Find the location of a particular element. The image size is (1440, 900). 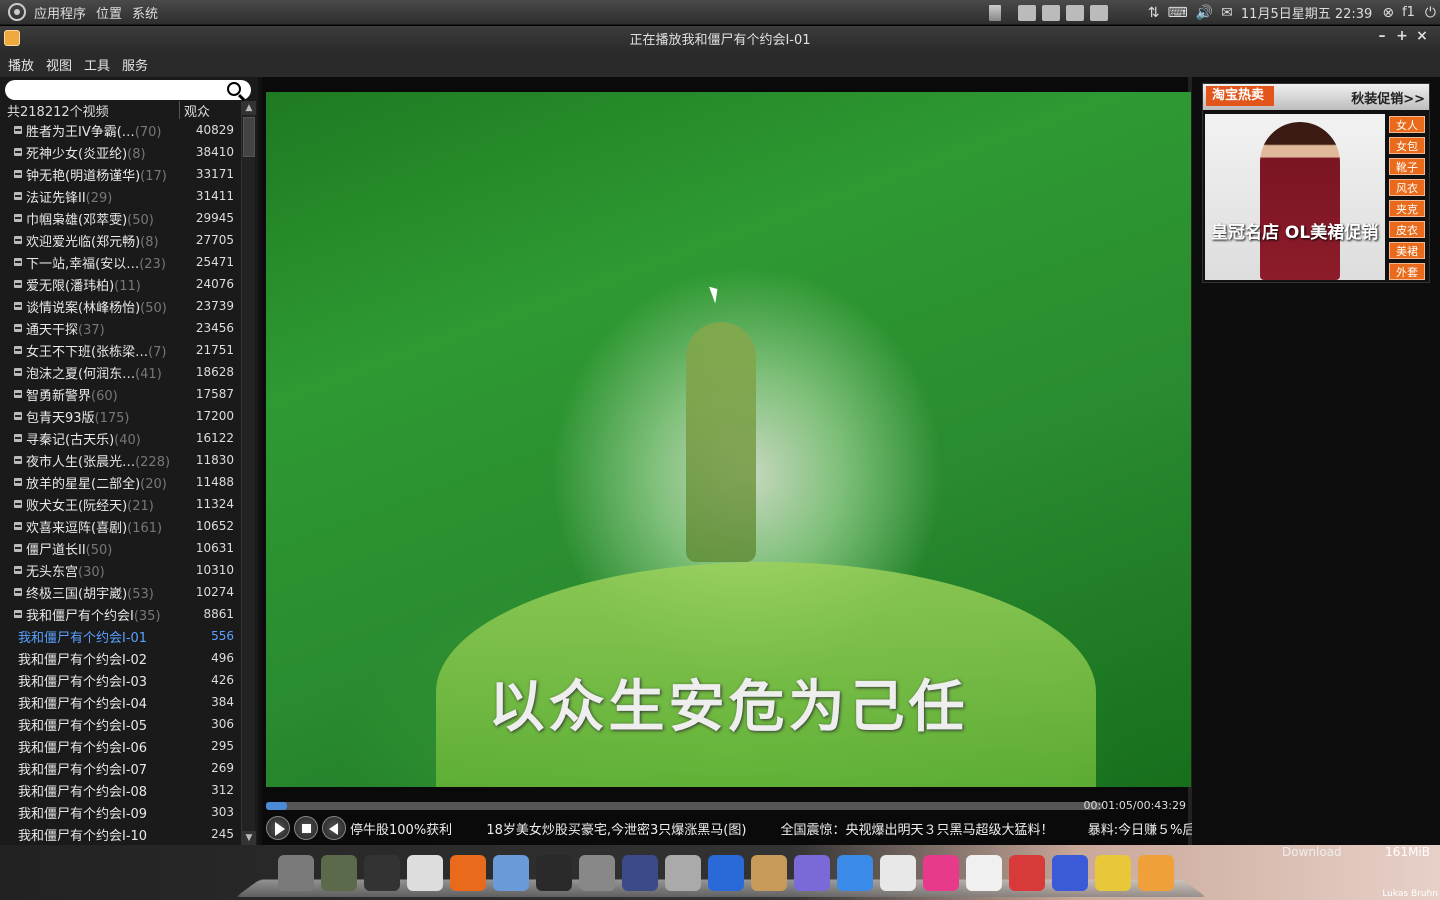

ticker-item: 全国震惊：央视爆出明天３只黑马超级大猛料！ is located at coordinates (917, 830).